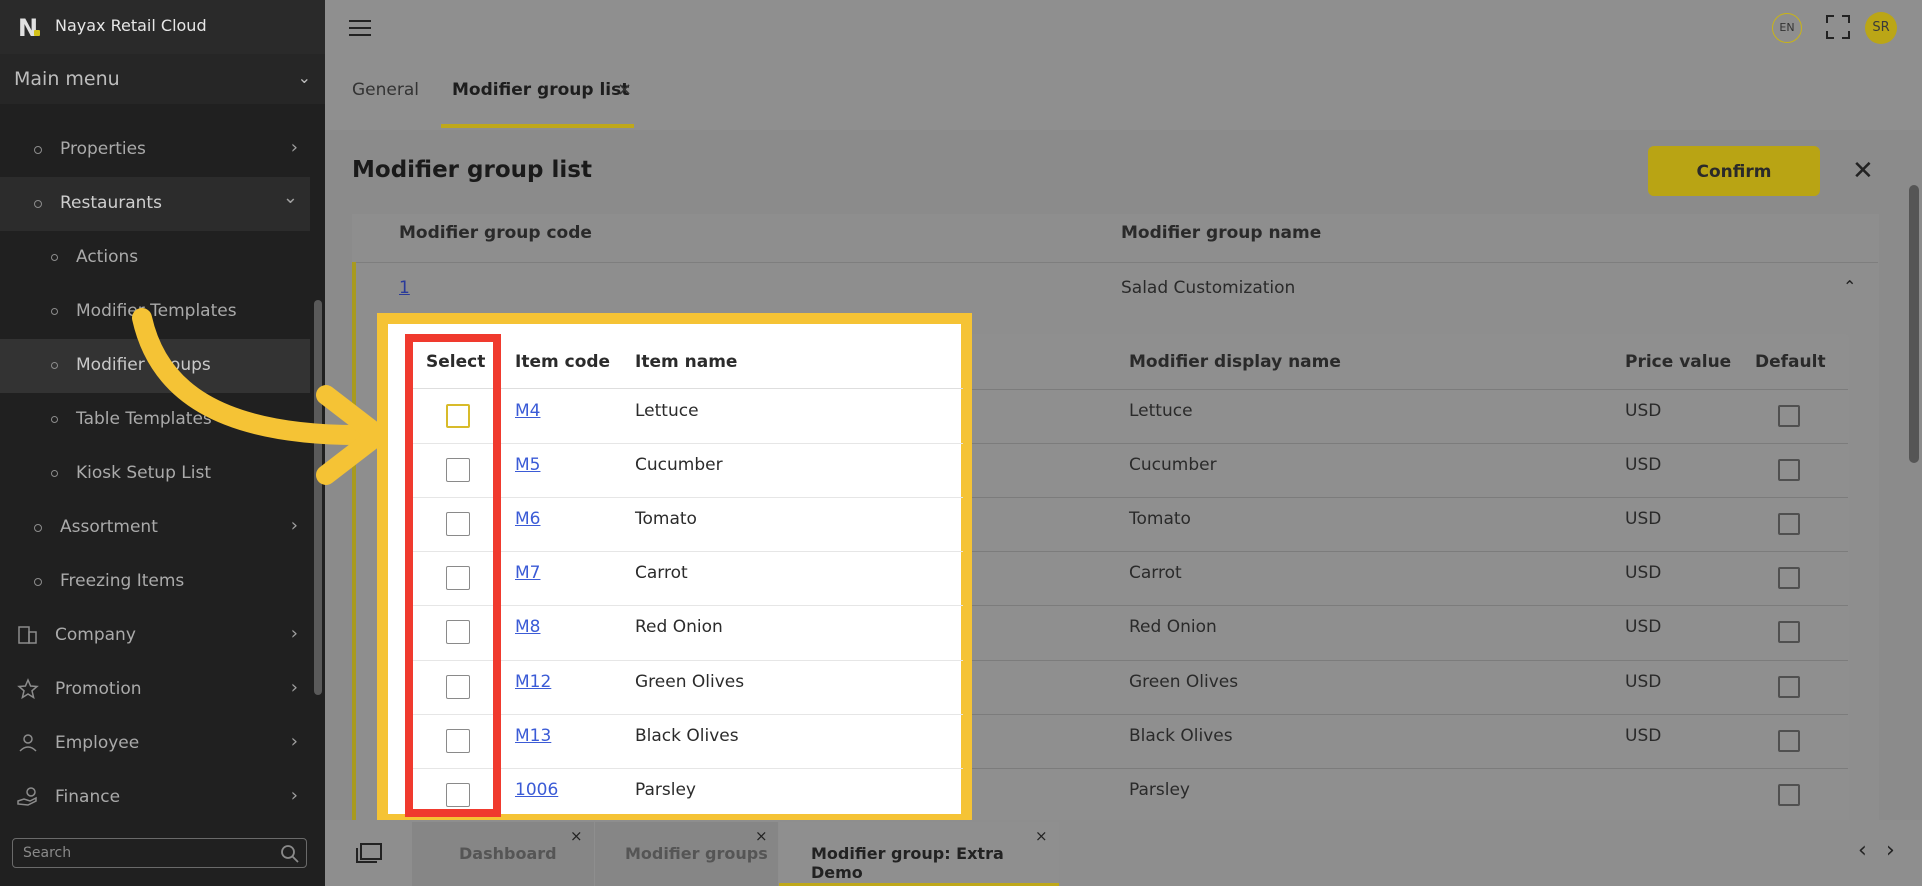 The height and width of the screenshot is (886, 1922). Describe the element at coordinates (155, 744) in the screenshot. I see `sidebar-item-employee: Employee ›` at that location.